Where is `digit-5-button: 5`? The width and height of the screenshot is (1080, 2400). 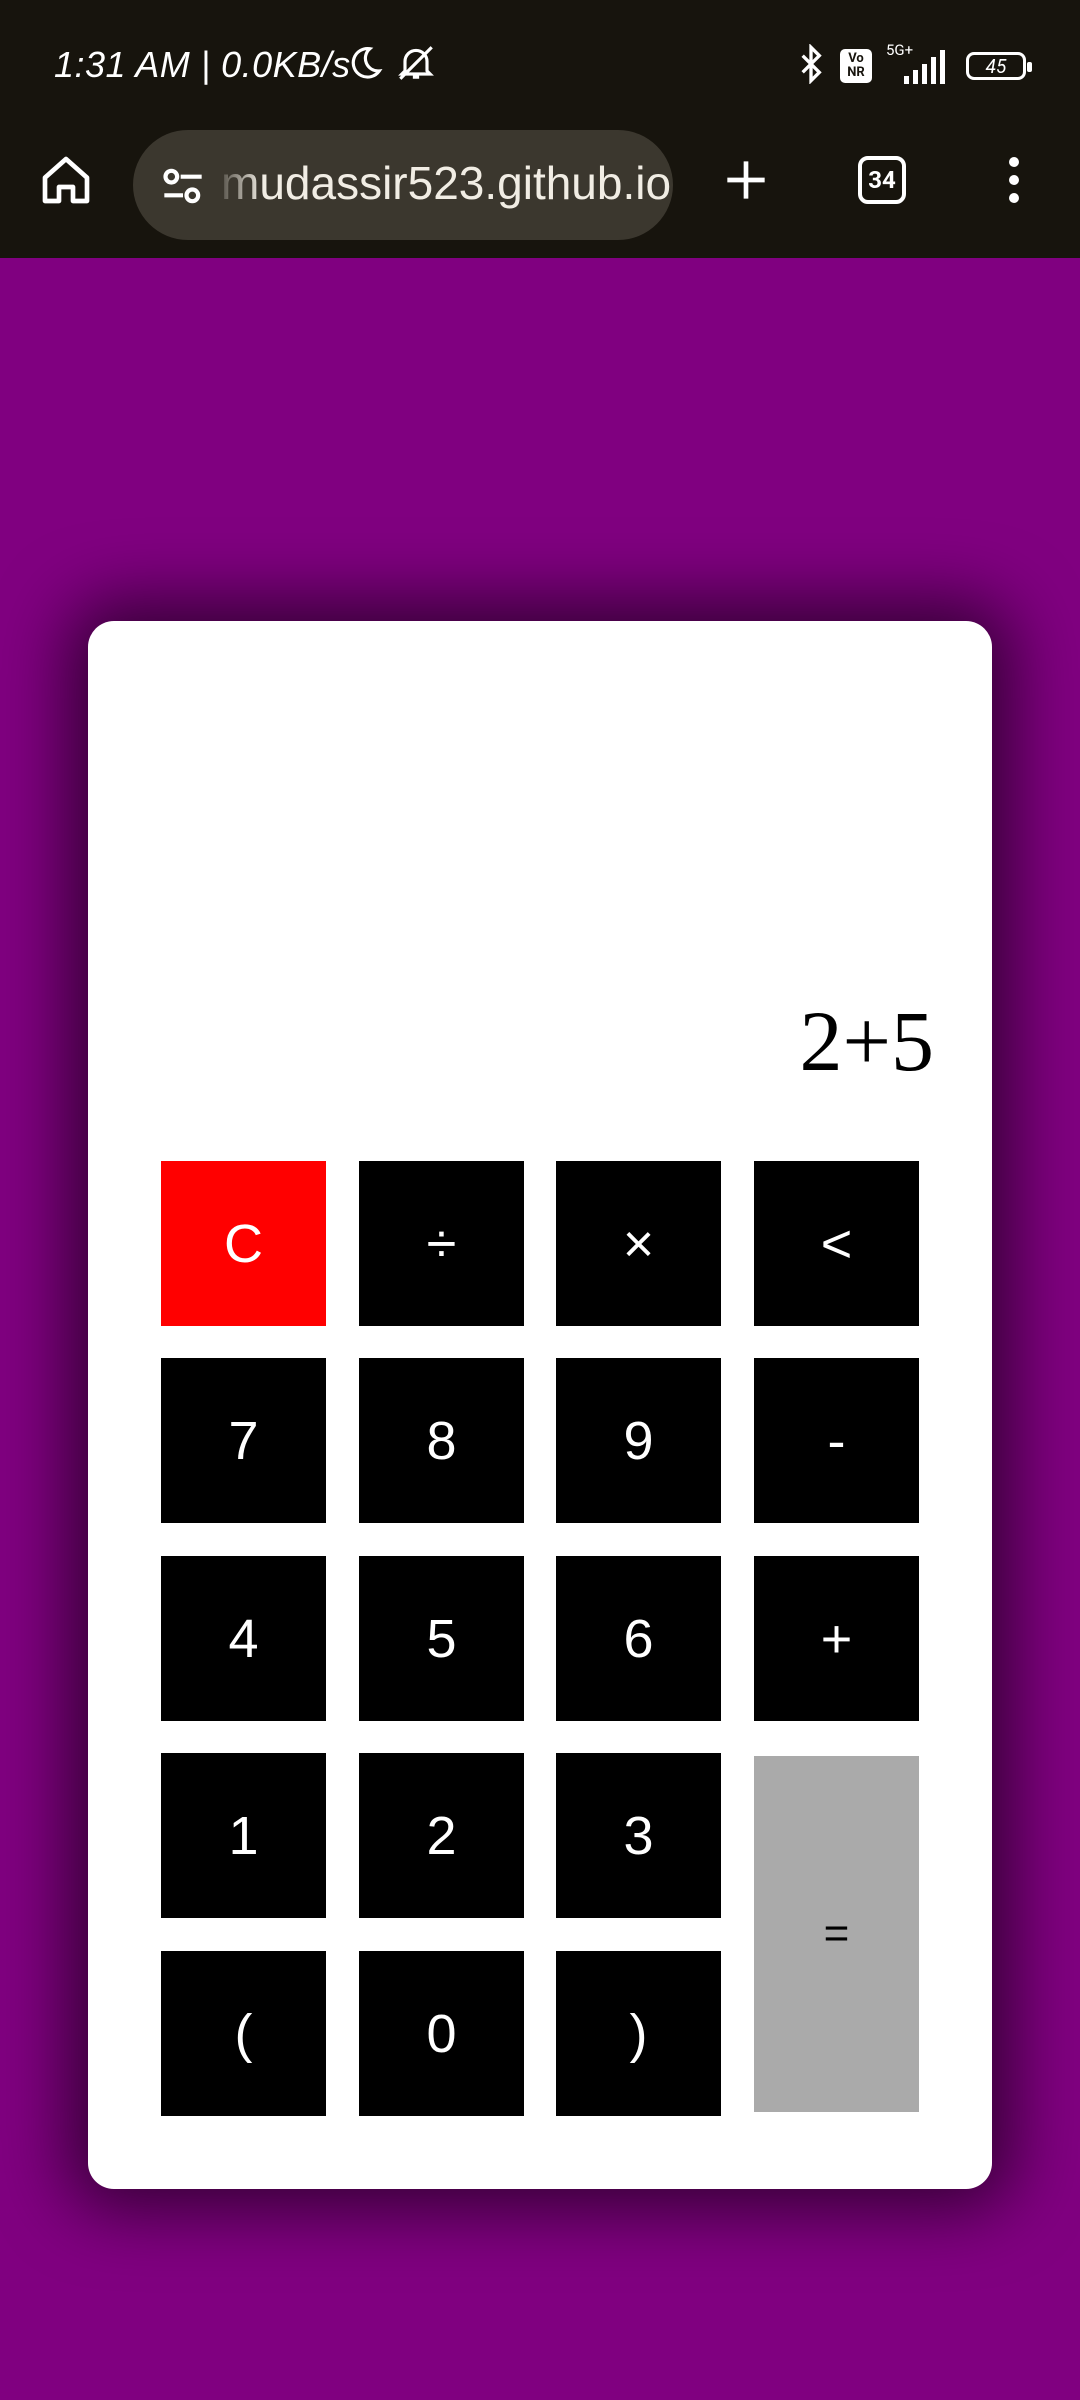
digit-5-button: 5 is located at coordinates (441, 1638).